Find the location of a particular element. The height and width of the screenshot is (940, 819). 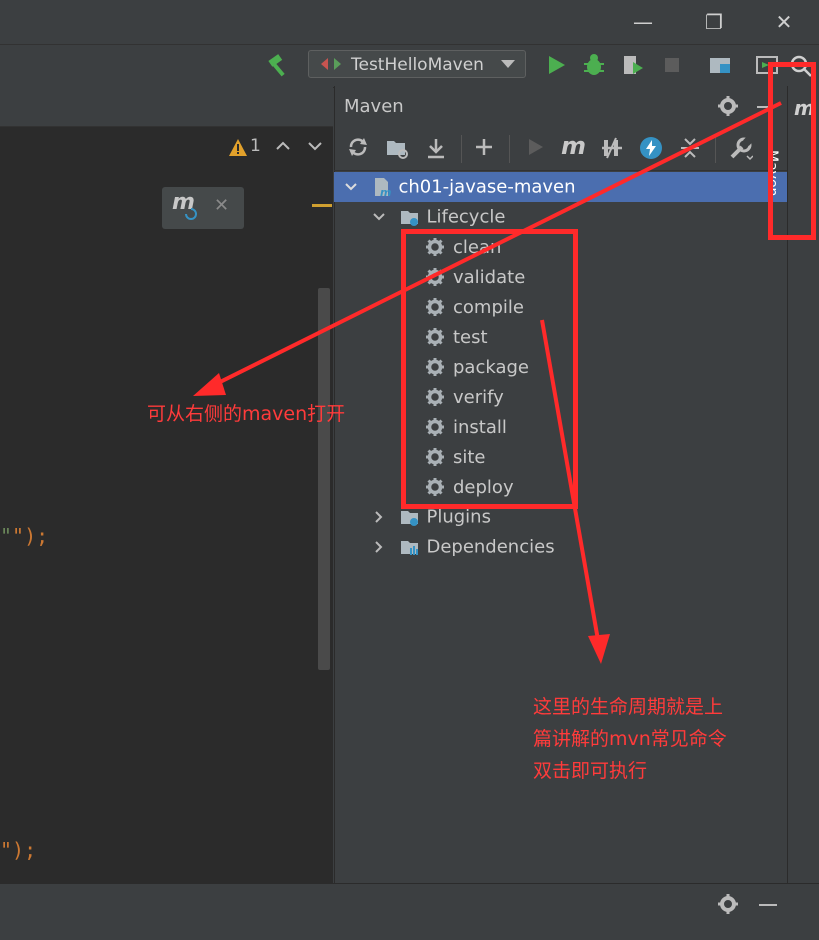

arrowhead-left is located at coordinates (209, 384).